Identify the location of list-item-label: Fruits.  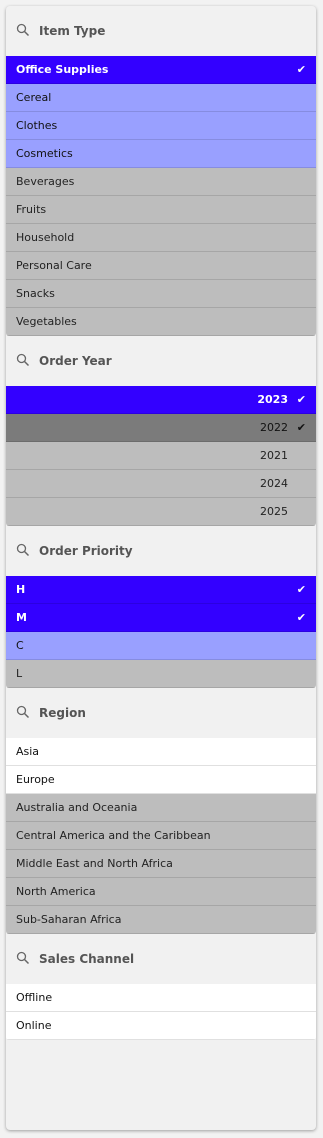
(31, 209).